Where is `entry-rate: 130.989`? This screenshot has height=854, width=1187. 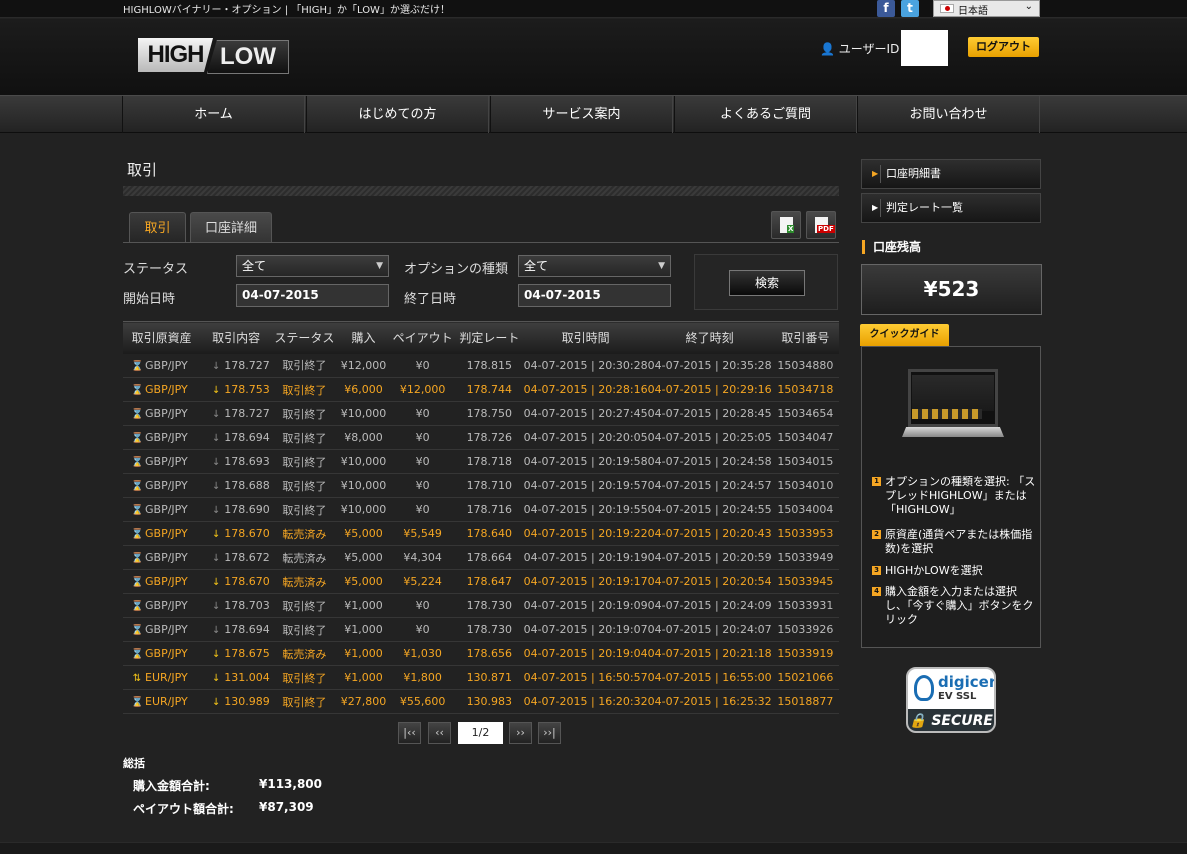
entry-rate: 130.989 is located at coordinates (247, 701).